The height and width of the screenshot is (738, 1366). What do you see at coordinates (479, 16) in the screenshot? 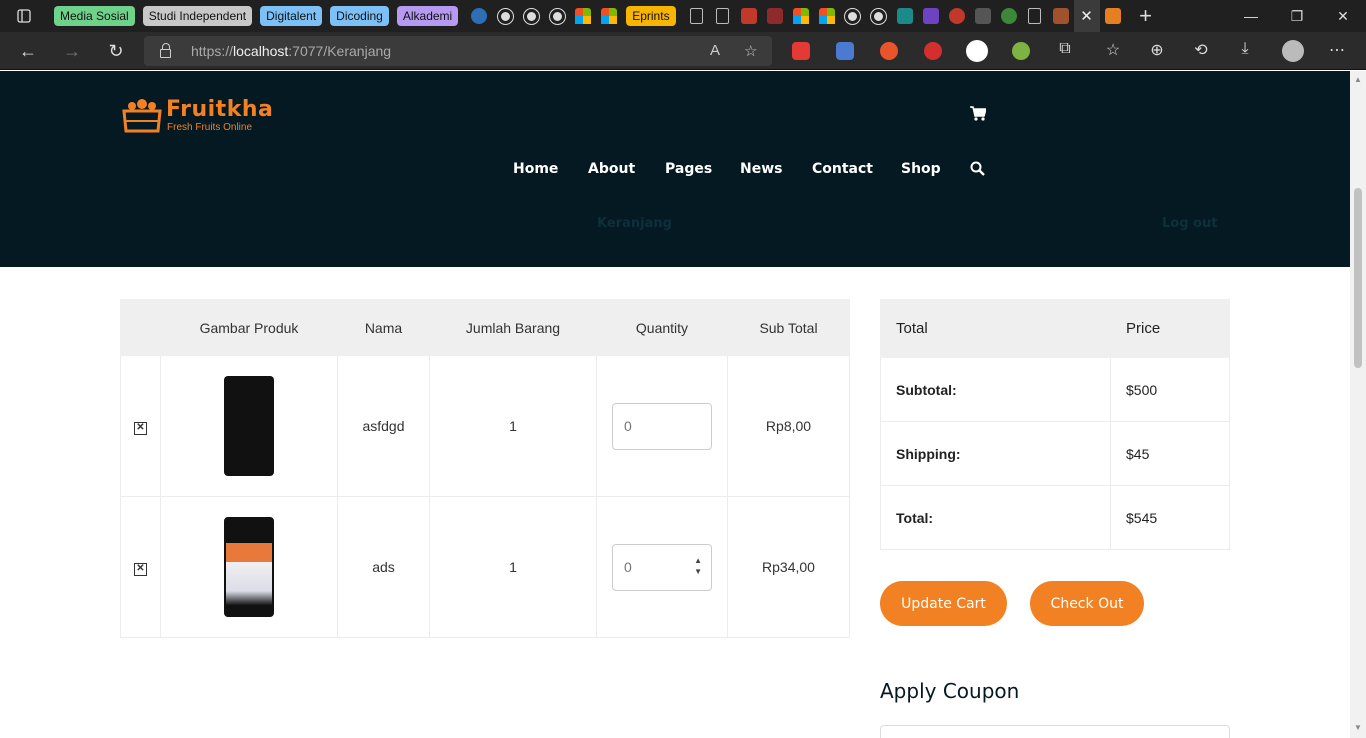
I see `tab-edge` at bounding box center [479, 16].